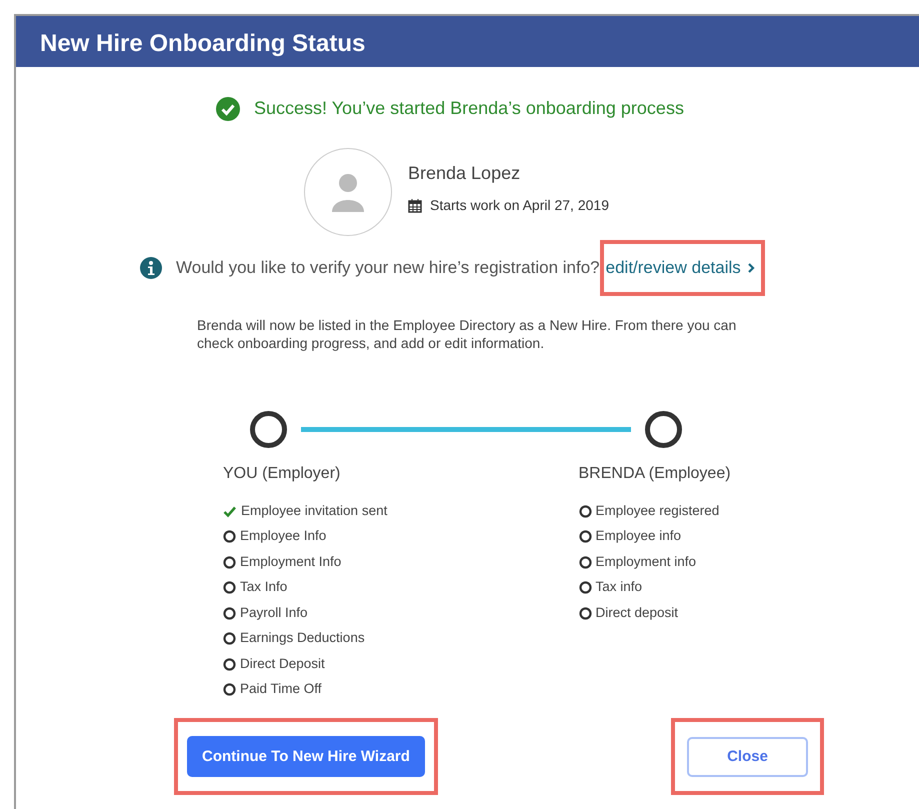  What do you see at coordinates (415, 205) in the screenshot?
I see `calendar-icon` at bounding box center [415, 205].